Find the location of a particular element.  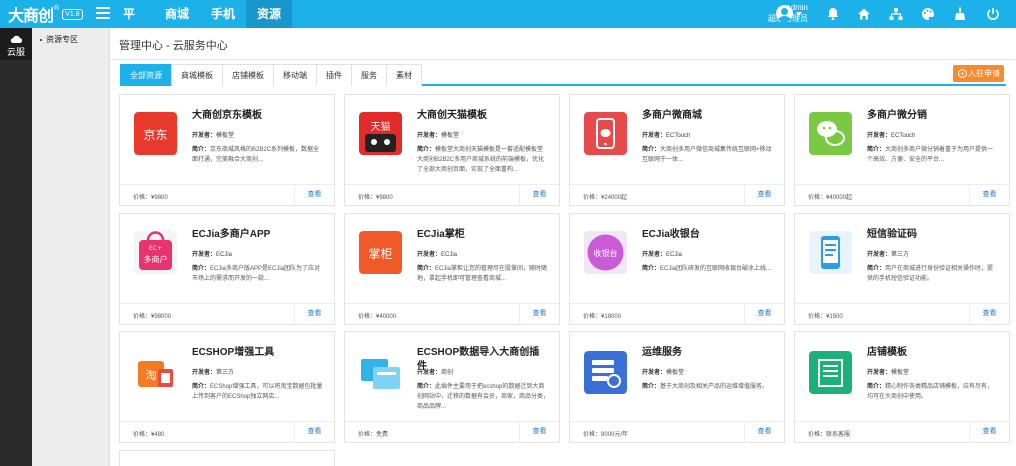

tab-plugins: 插件 is located at coordinates (334, 75).